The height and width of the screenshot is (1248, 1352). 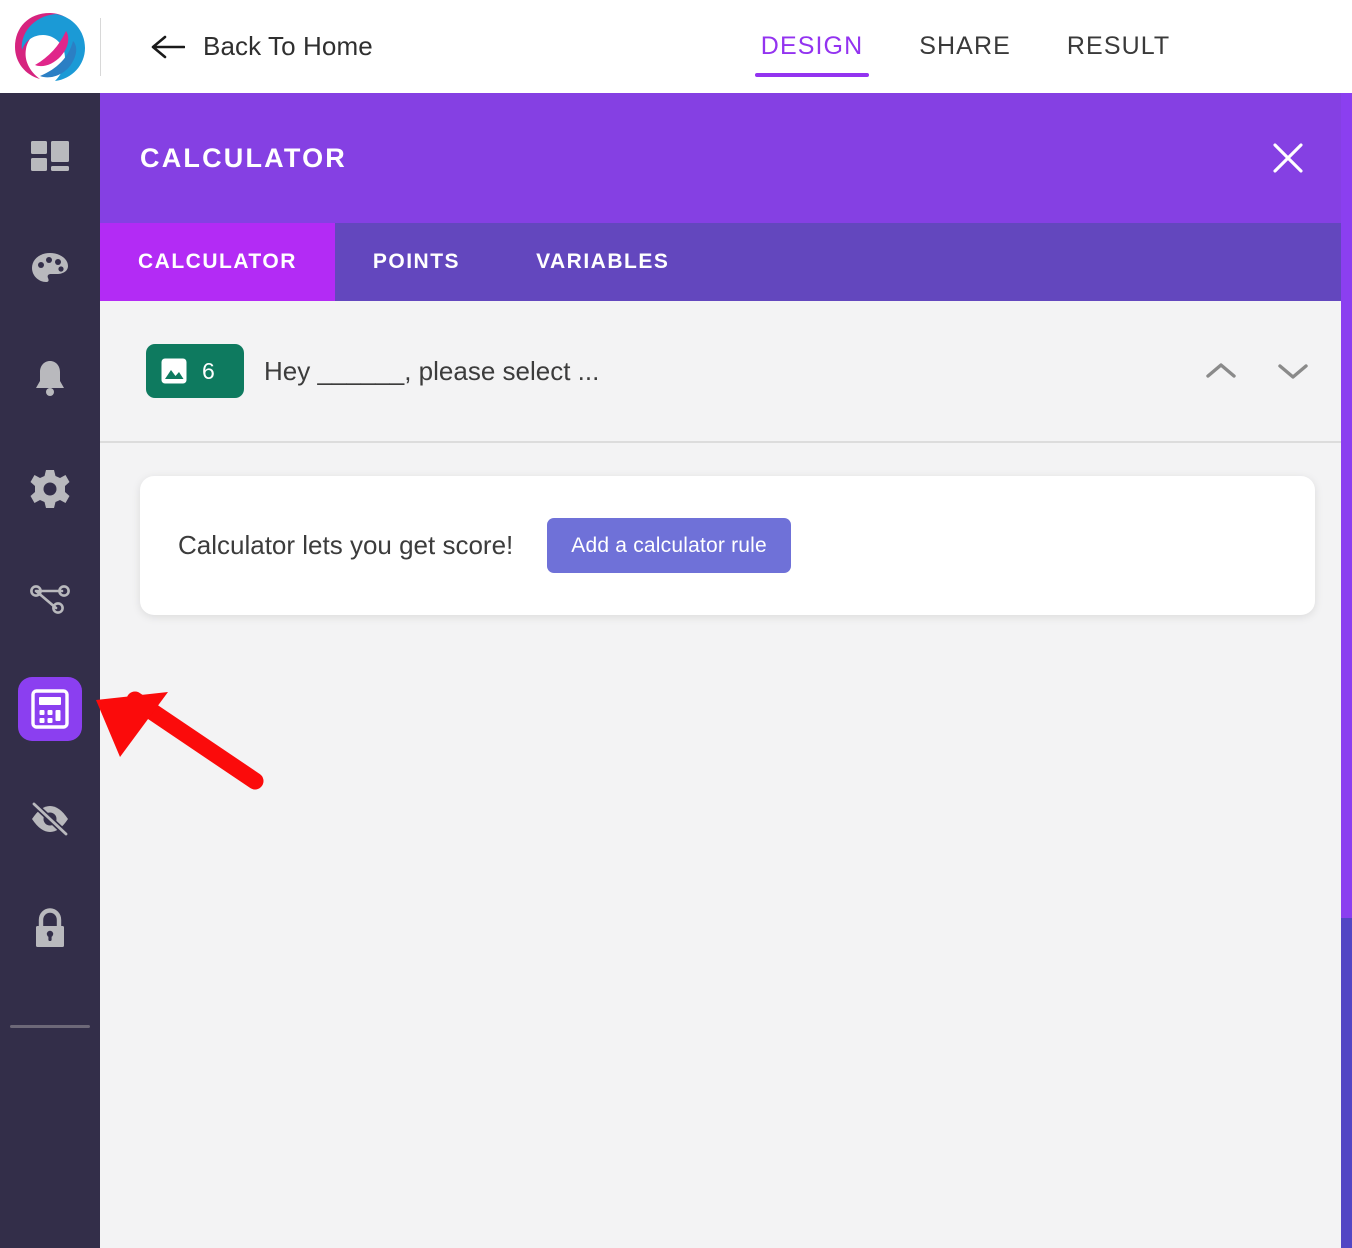 I want to click on tab-share: SHARE, so click(x=965, y=46).